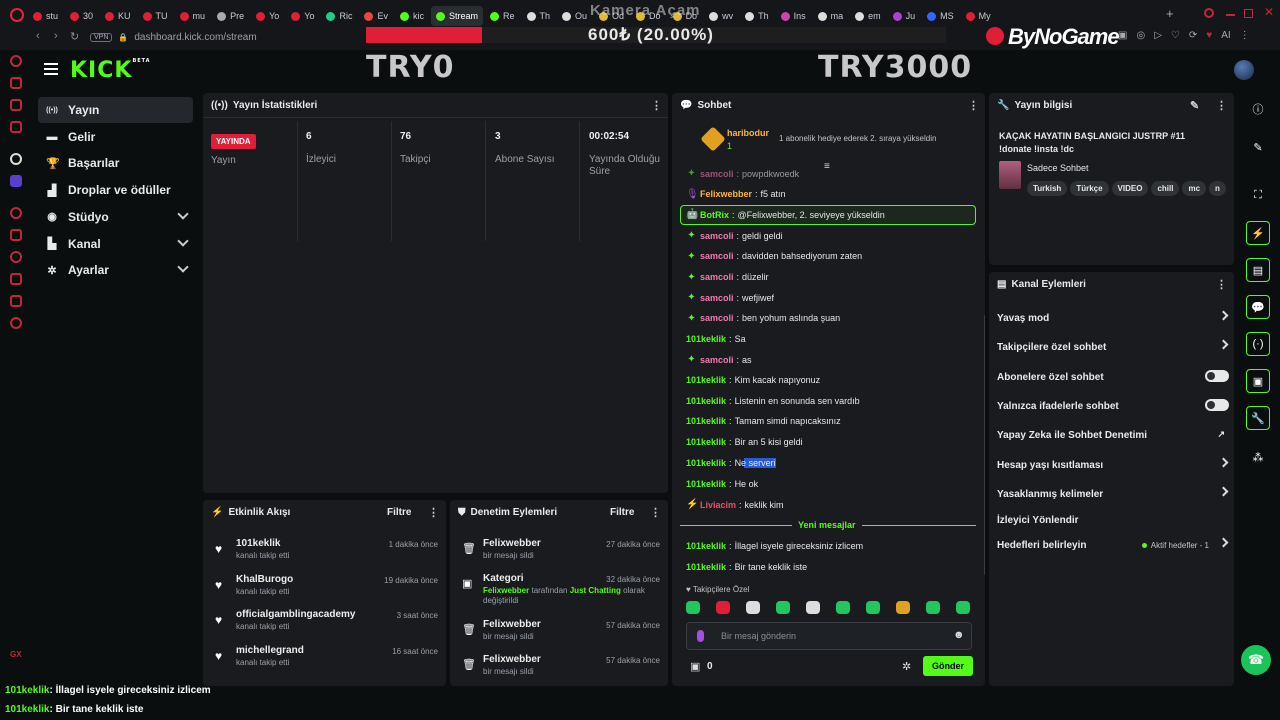 This screenshot has height=720, width=1280. Describe the element at coordinates (1113, 493) in the screenshot. I see `channel-action-6: Yasaklanmış kelimeler` at that location.